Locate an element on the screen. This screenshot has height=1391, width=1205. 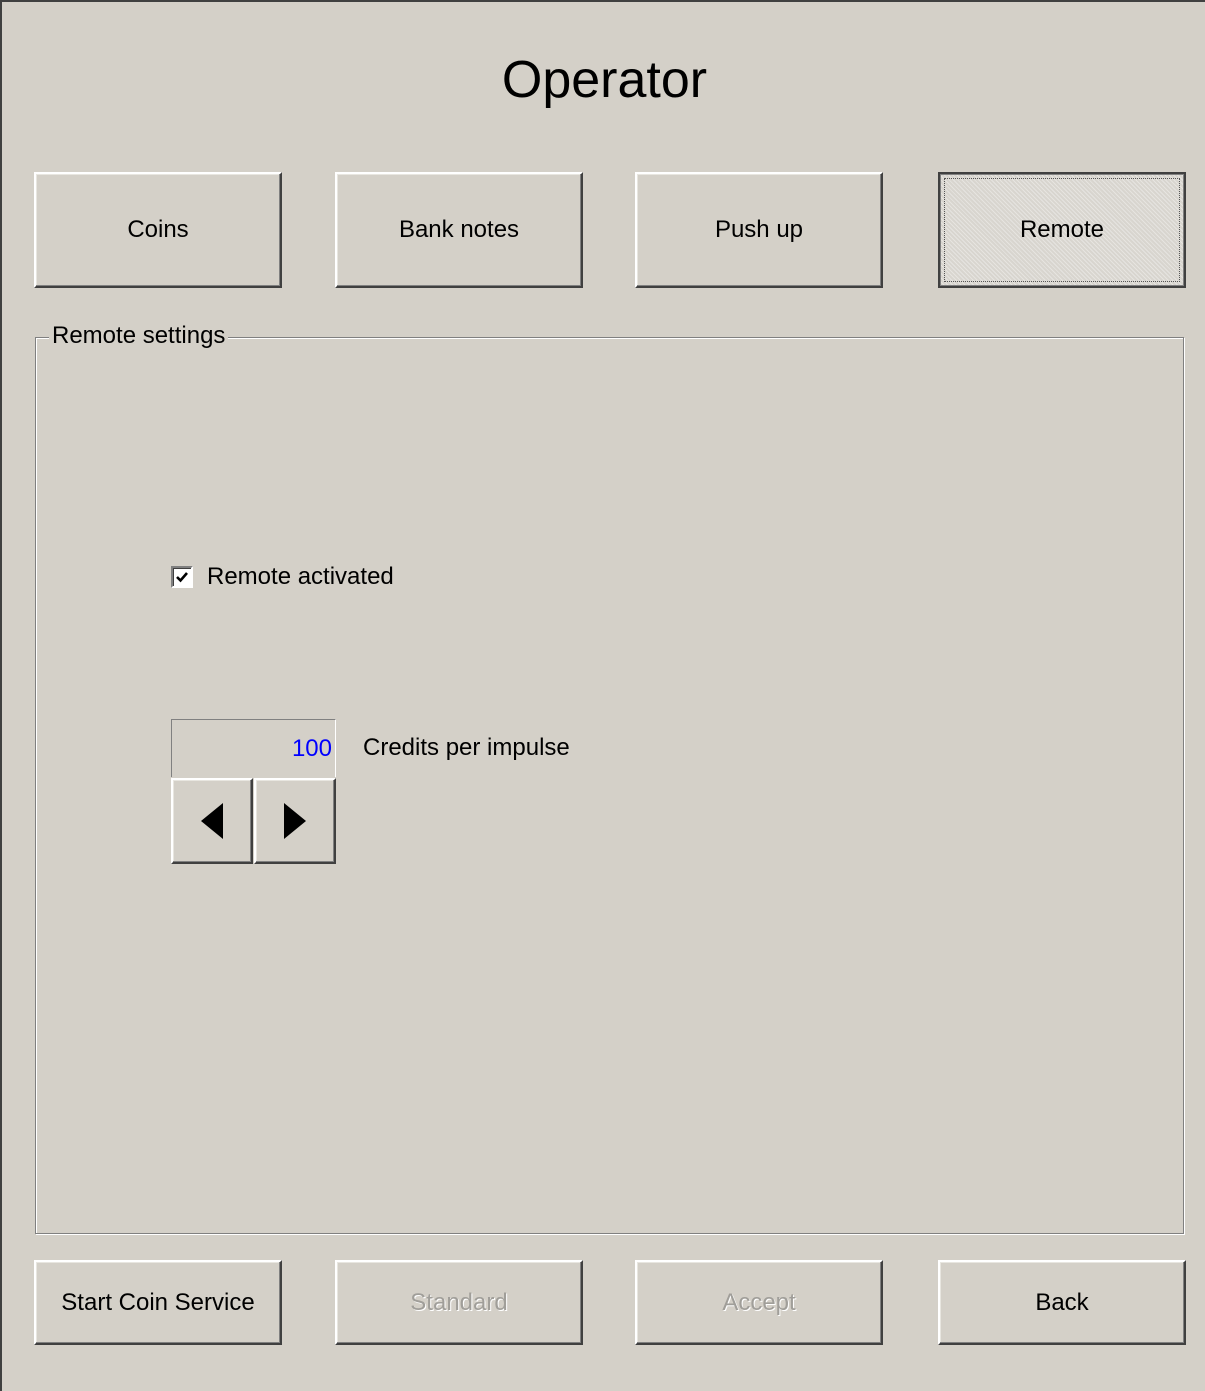
accept-button: Accept is located at coordinates (759, 1302).